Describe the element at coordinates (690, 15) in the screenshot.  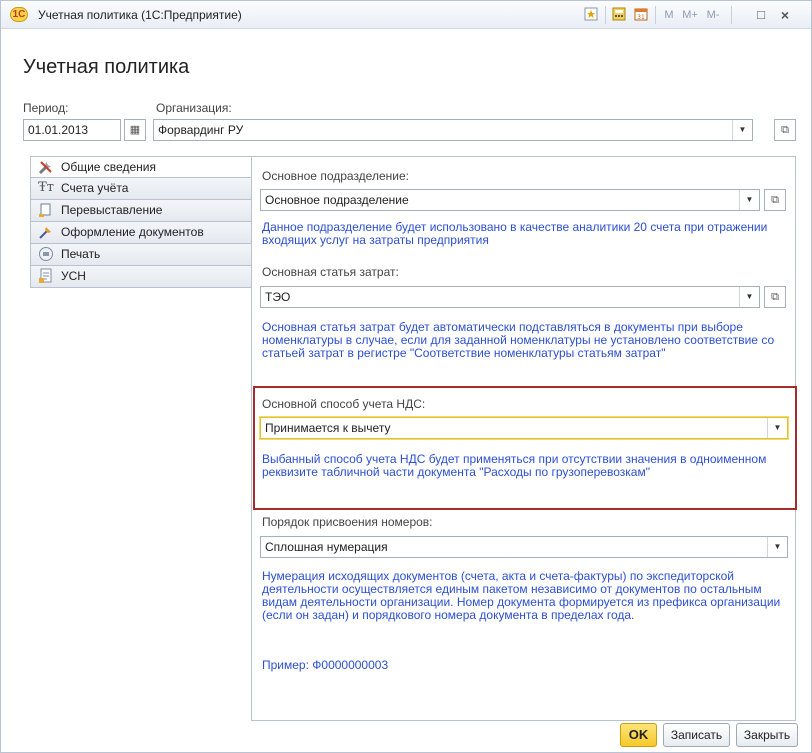
I see `memory-plus-button: M+` at that location.